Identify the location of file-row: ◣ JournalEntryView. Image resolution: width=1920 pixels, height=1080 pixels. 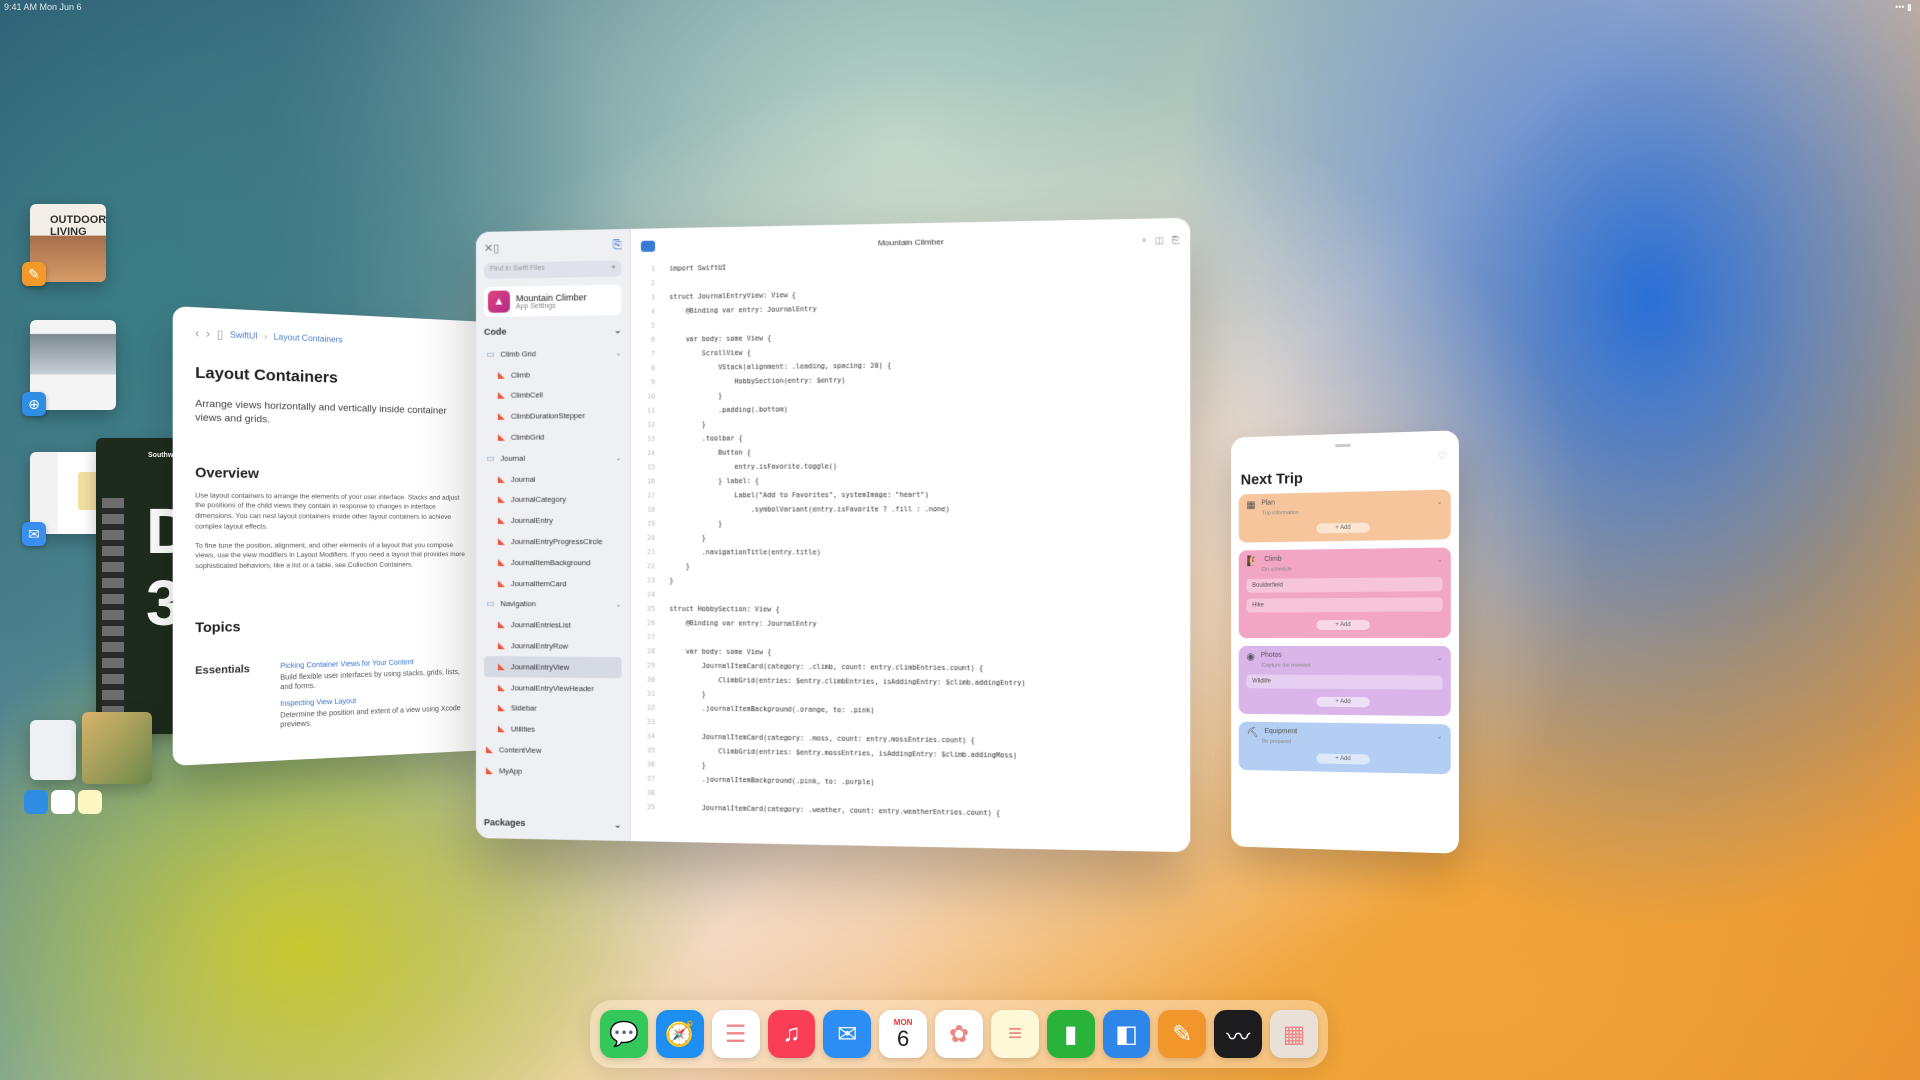
(553, 667).